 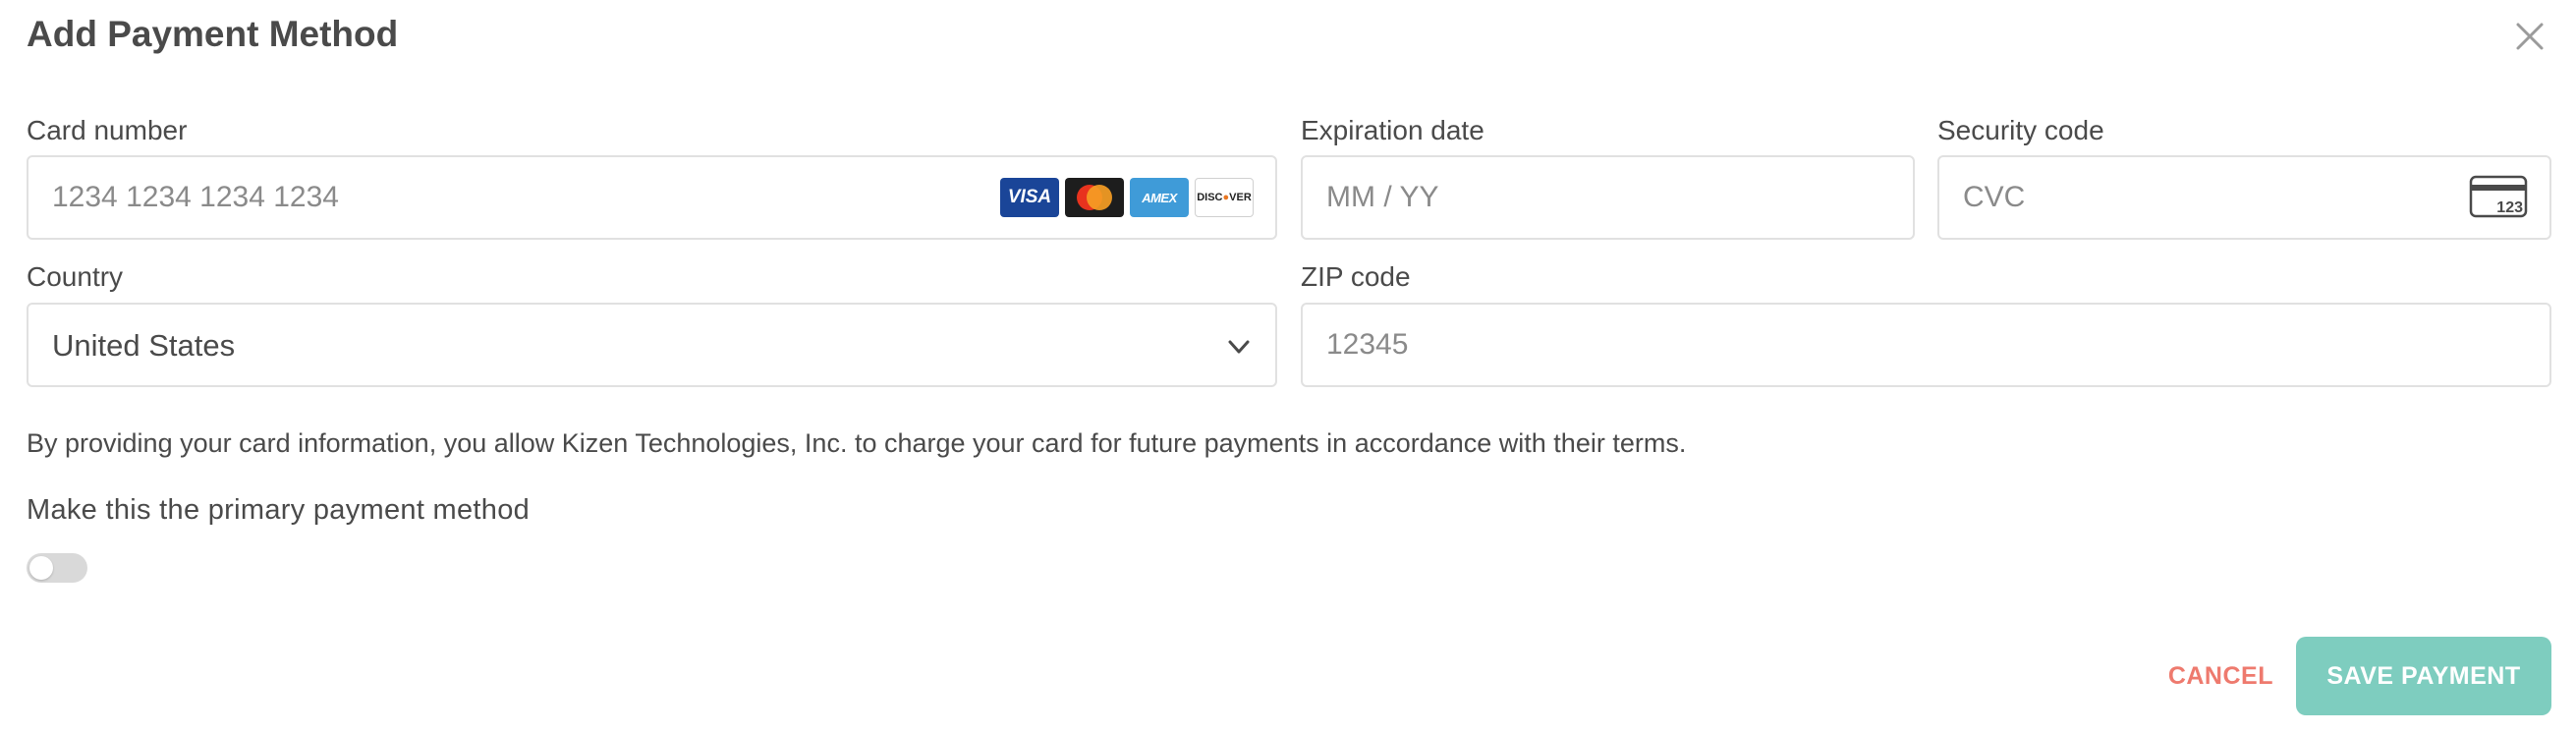 I want to click on security-code-label: Security code, so click(x=2020, y=130).